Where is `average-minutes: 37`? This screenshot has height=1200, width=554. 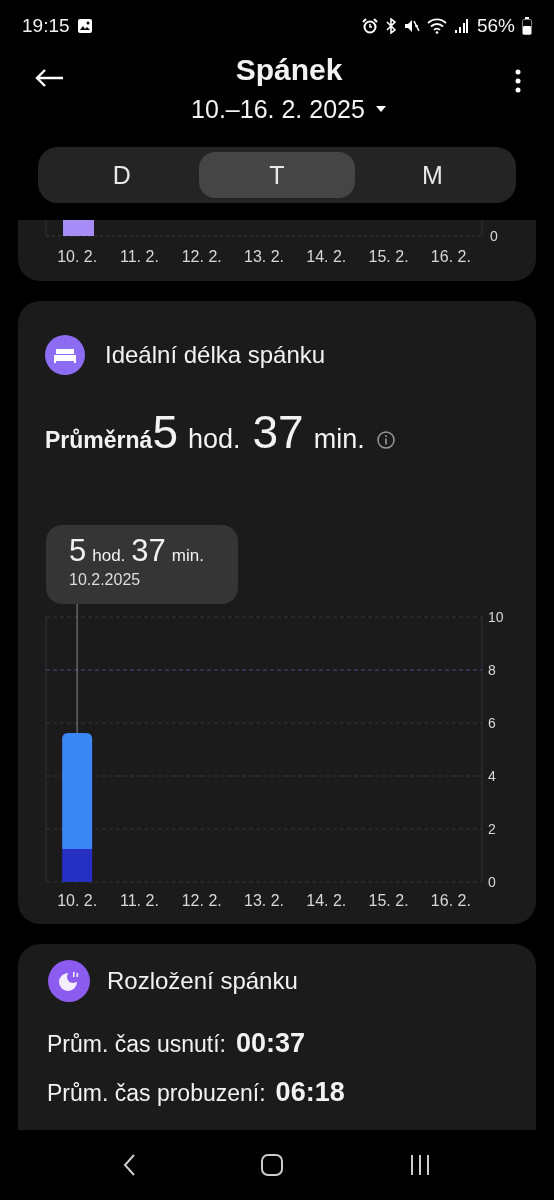
average-minutes: 37 is located at coordinates (278, 432).